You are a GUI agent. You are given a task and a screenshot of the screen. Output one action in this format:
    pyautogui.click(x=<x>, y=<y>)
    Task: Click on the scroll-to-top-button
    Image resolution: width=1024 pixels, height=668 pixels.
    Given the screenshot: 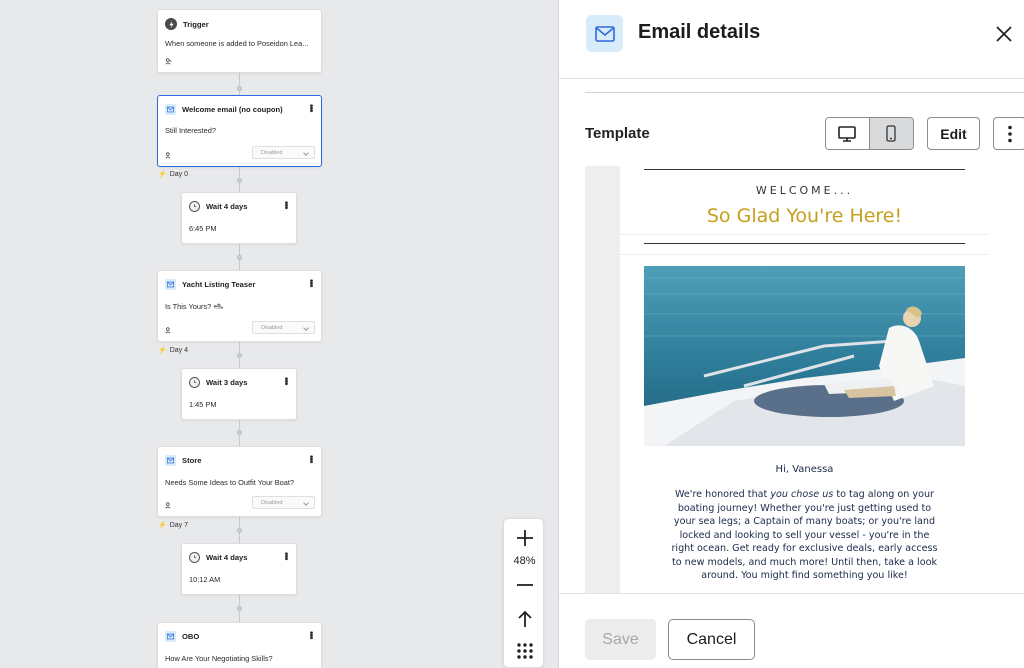 What is the action you would take?
    pyautogui.click(x=524, y=619)
    